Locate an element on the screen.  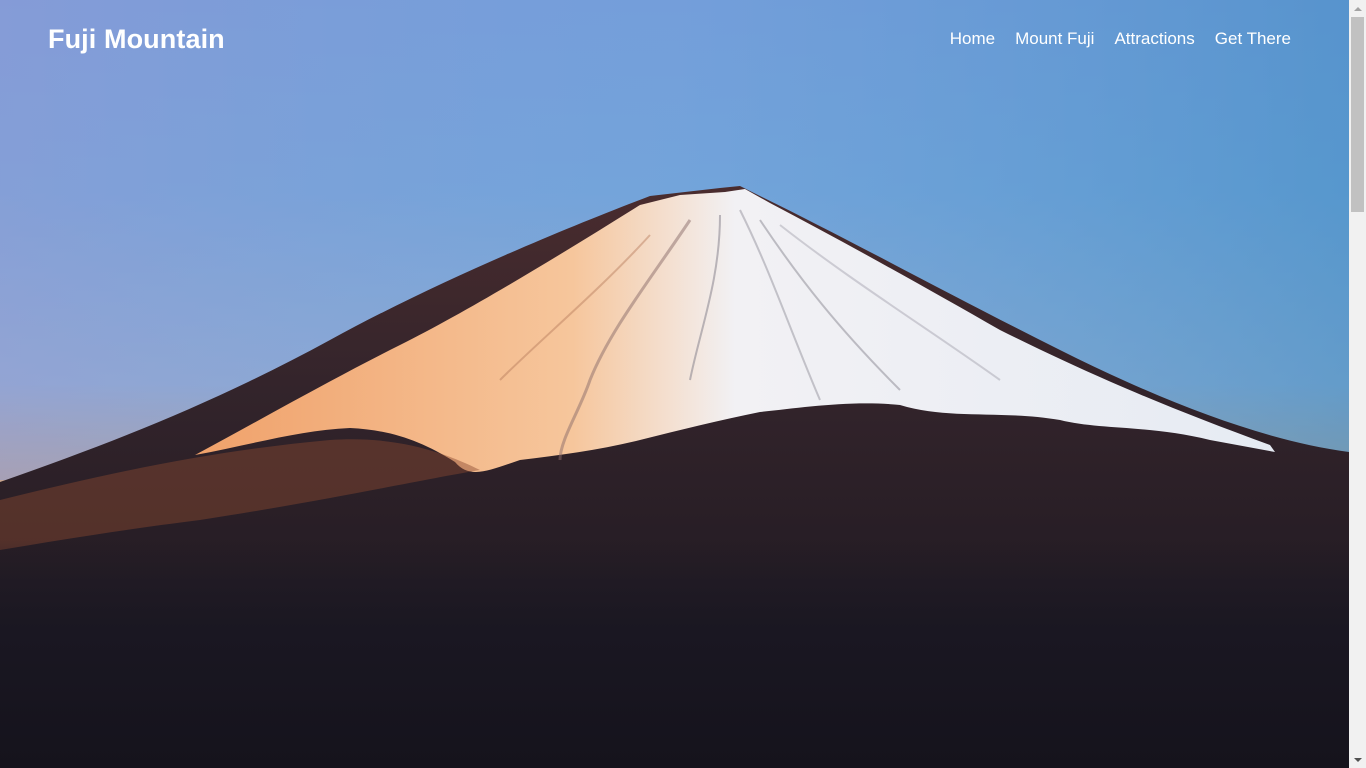
scroll-down-button is located at coordinates (1357, 759).